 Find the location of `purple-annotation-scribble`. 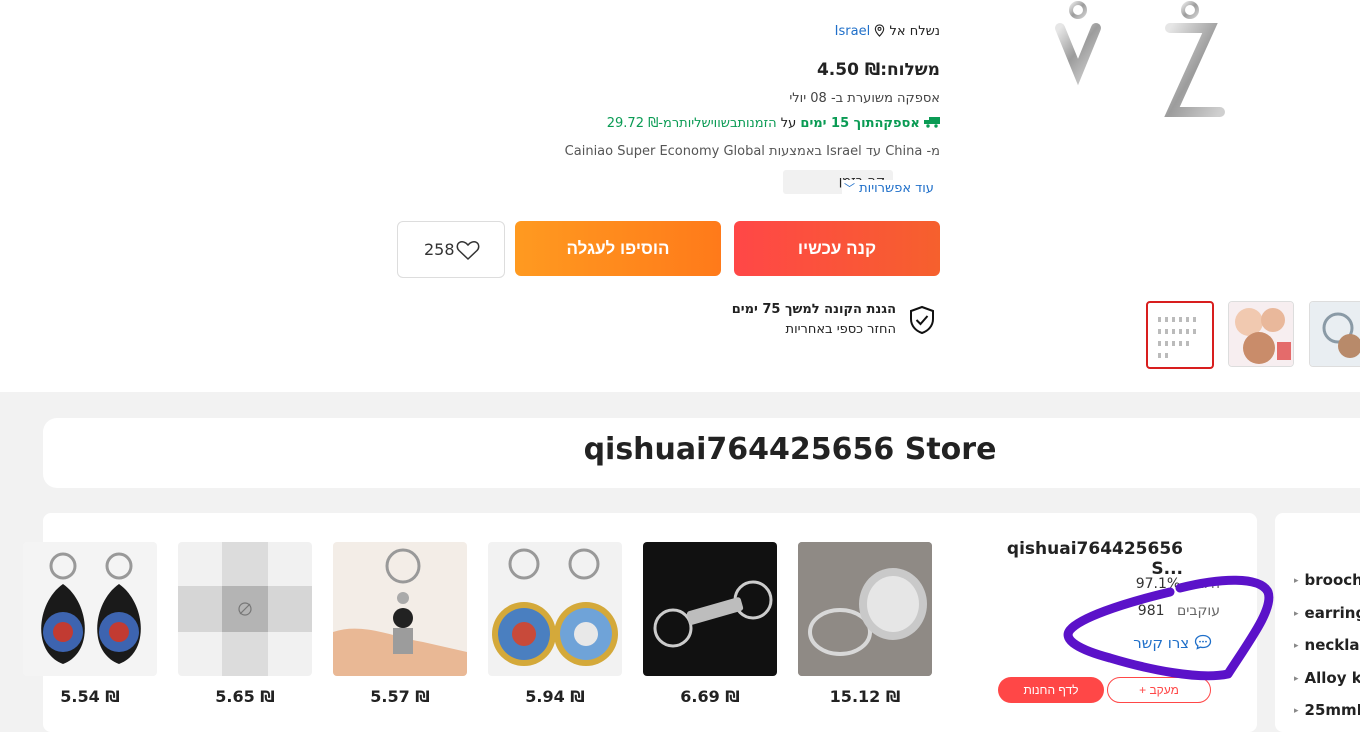

purple-annotation-scribble is located at coordinates (1168, 628).